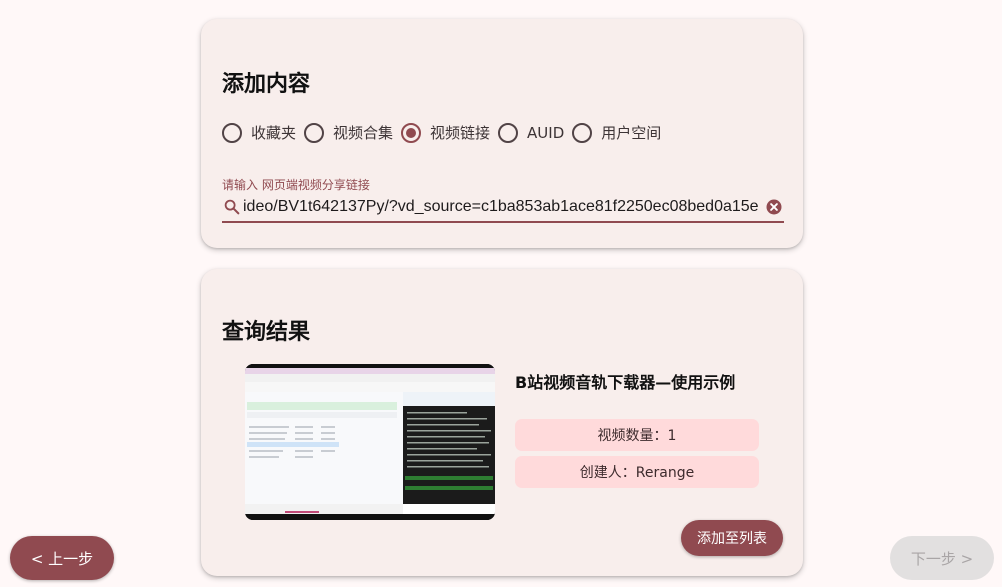 The height and width of the screenshot is (587, 1002). I want to click on previous-step-button: < 上一步, so click(62, 558).